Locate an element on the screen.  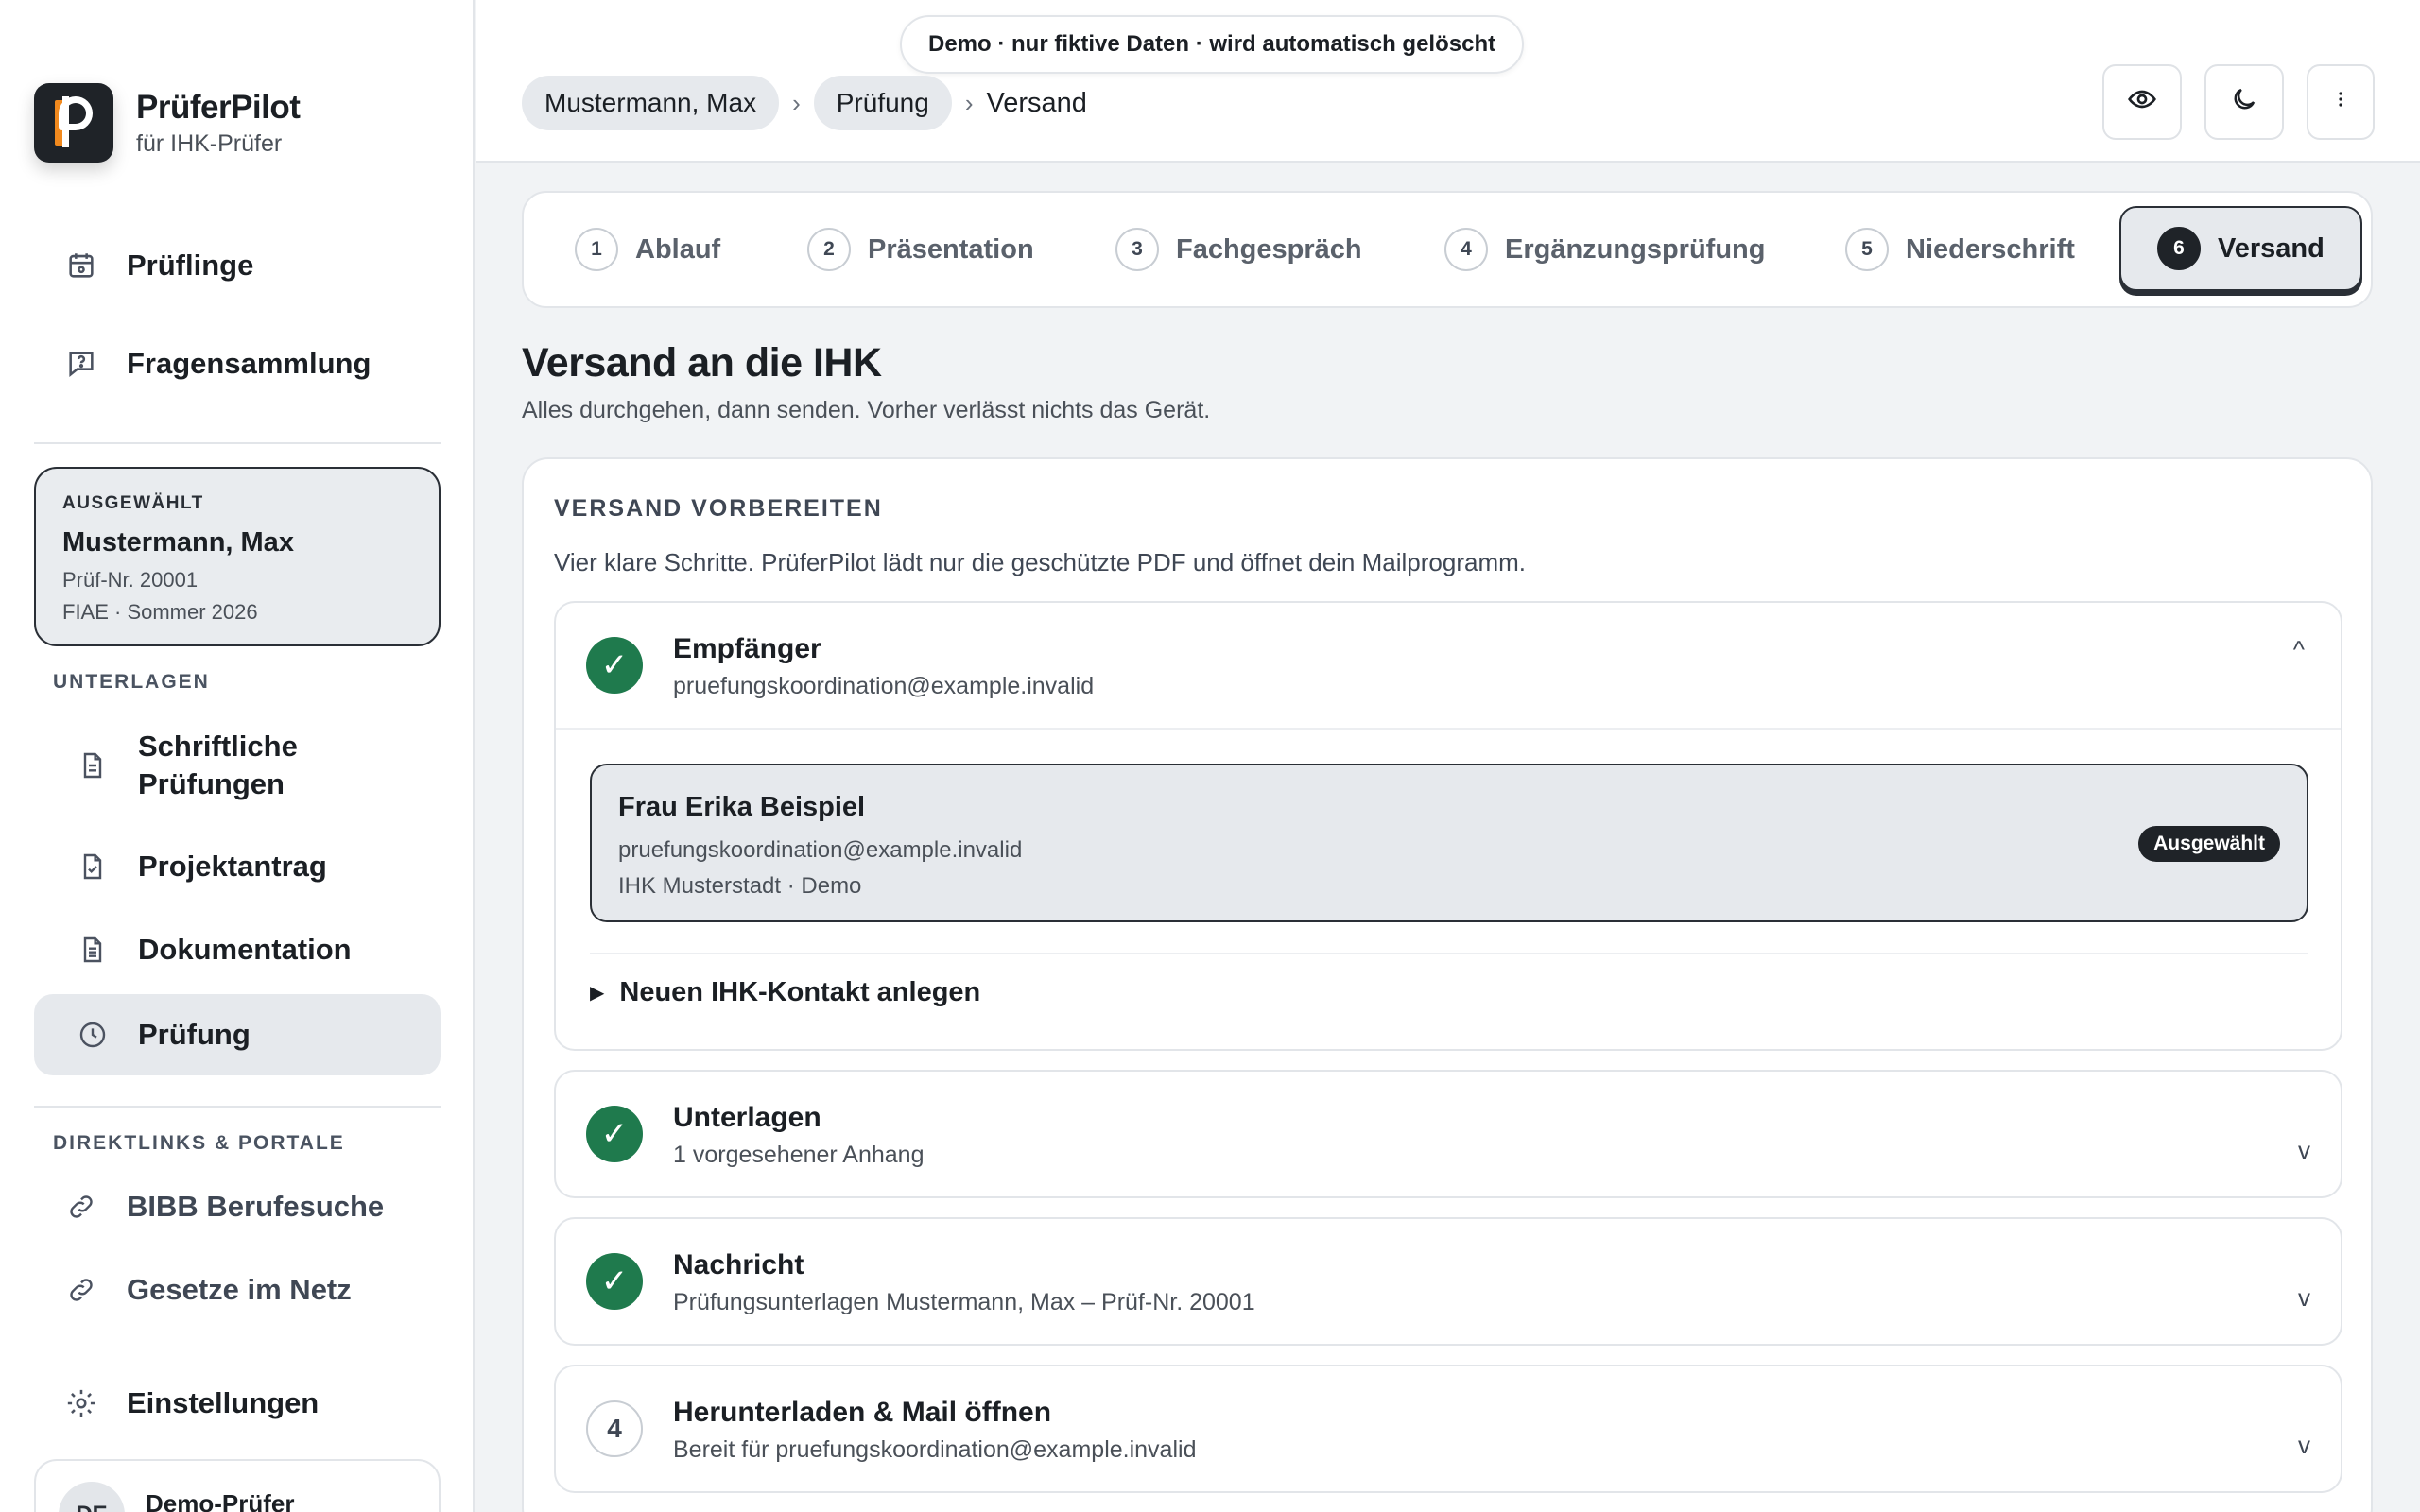
dark-mode-button is located at coordinates (2244, 102).